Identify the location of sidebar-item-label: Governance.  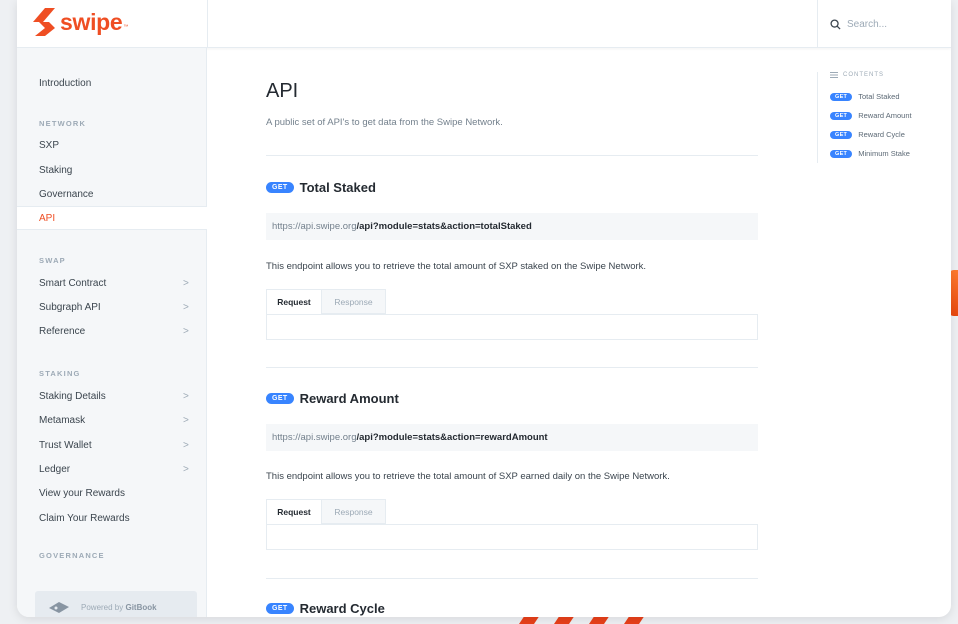
(66, 194).